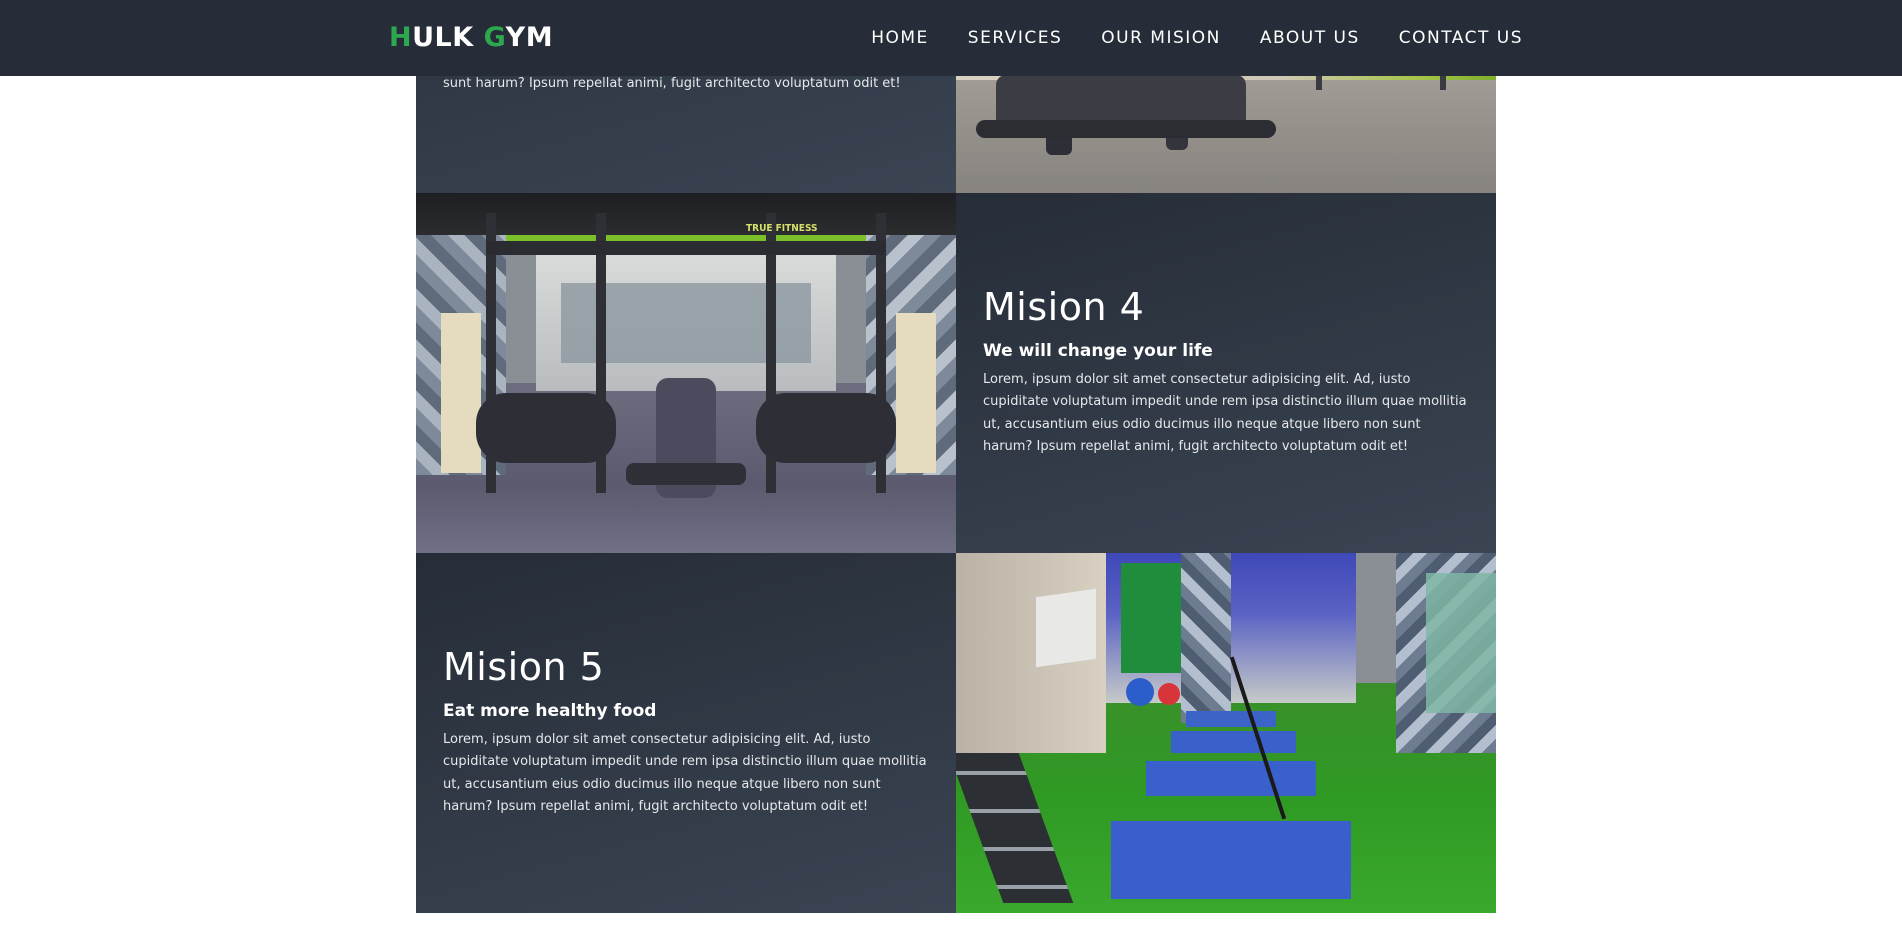 Image resolution: width=1902 pixels, height=946 pixels. Describe the element at coordinates (1226, 733) in the screenshot. I see `mission-5-photo` at that location.